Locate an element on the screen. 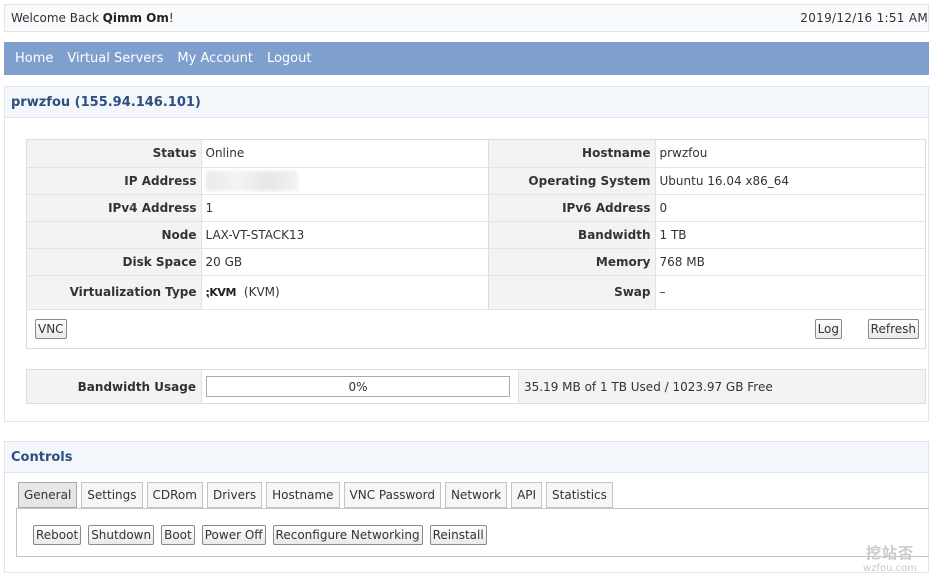 The width and height of the screenshot is (929, 579). bandwidth-label: Bandwidth is located at coordinates (572, 235).